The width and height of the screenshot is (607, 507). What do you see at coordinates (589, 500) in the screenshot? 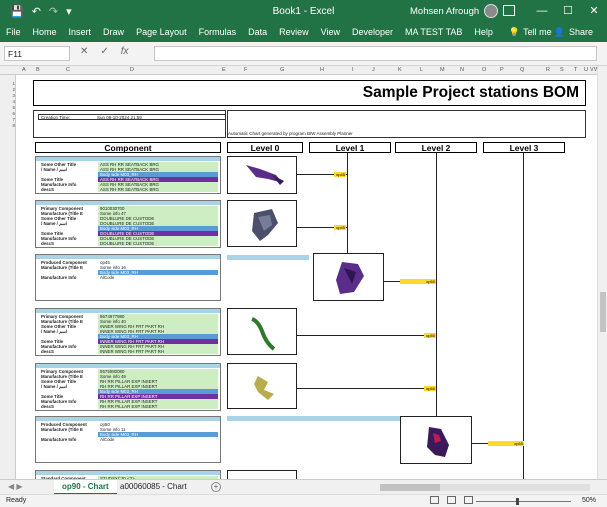
I see `zoom-level: 50%` at bounding box center [589, 500].